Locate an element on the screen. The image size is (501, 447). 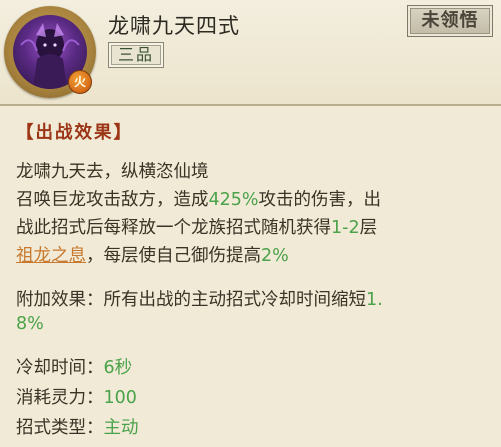
extra-effect-label: 附加效果： is located at coordinates (60, 300).